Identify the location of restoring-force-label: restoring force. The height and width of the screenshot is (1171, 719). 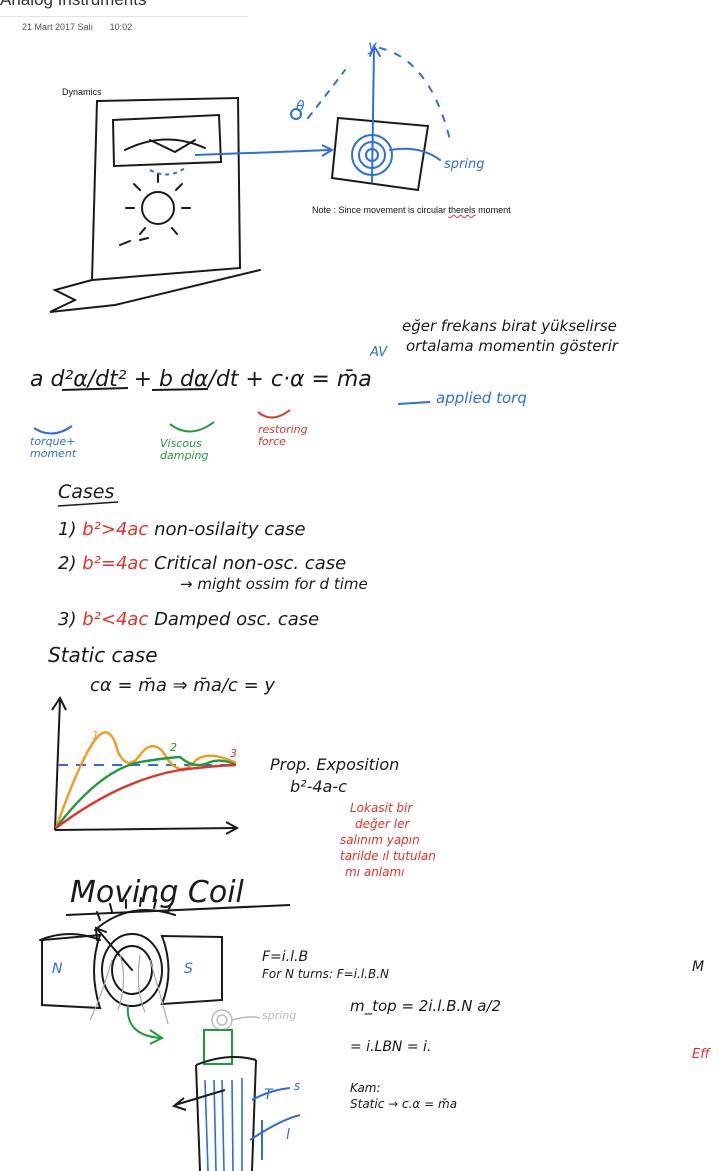
(283, 436).